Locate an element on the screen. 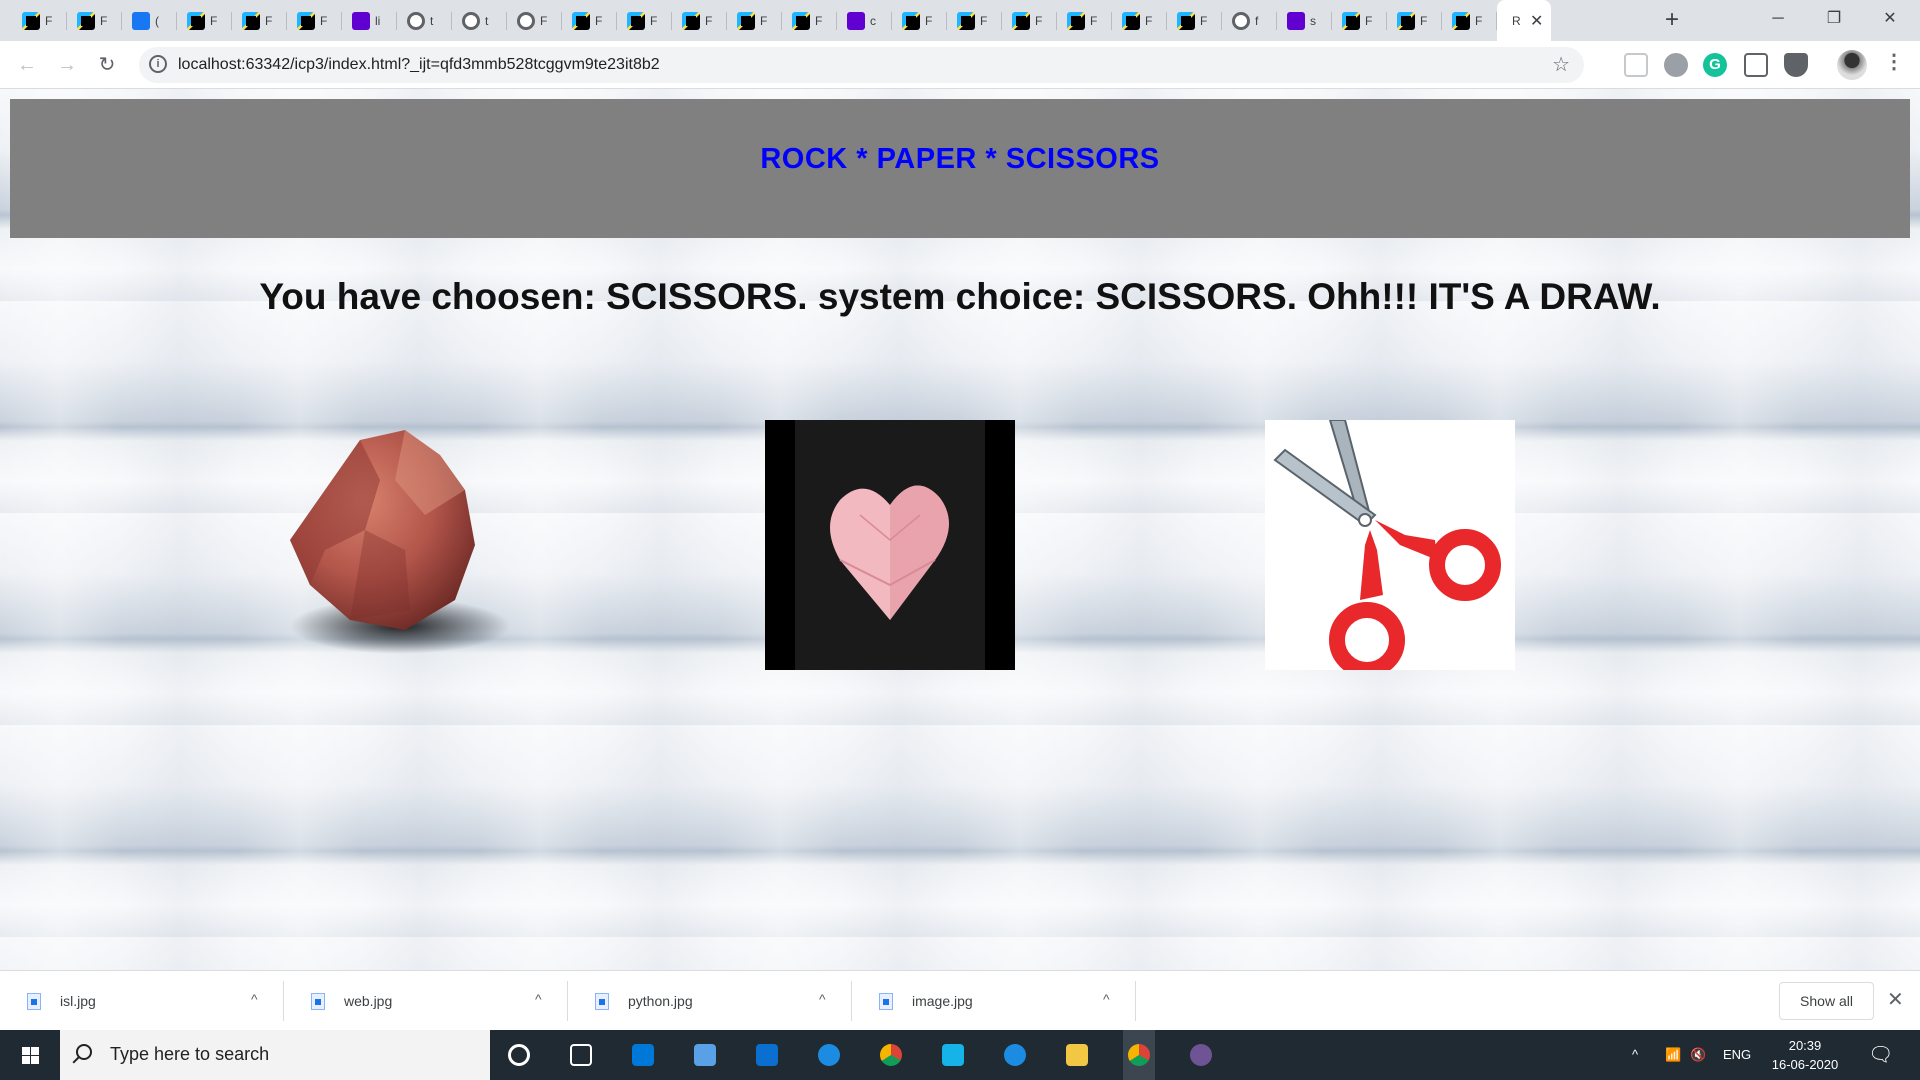 The height and width of the screenshot is (1080, 1920). pocket-extension-icon is located at coordinates (1636, 65).